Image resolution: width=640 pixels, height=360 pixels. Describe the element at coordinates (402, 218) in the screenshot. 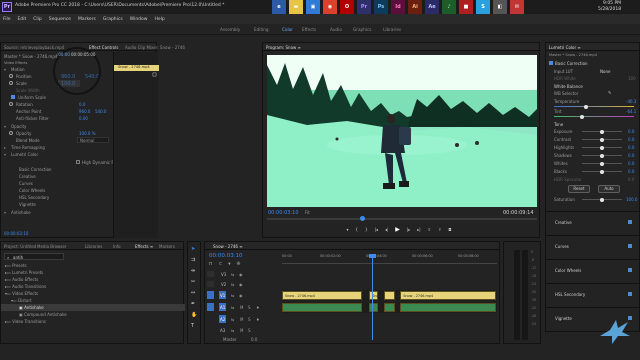

I see `program-scrubber` at that location.